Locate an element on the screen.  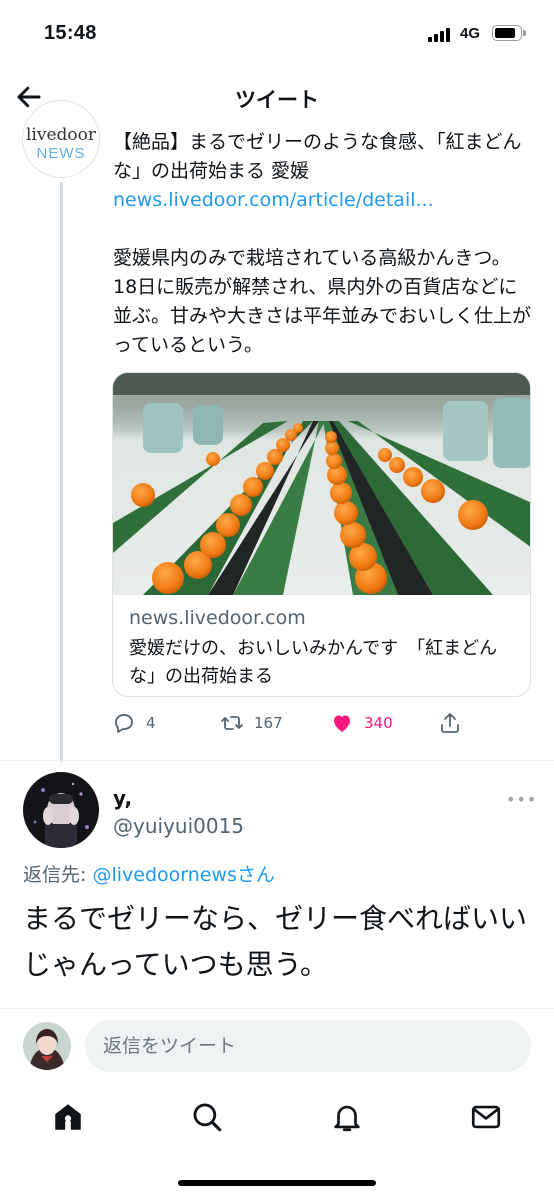
card-description: 愛媛だけの、おいしいみかんです 「紅まどんな」の出荷始まる is located at coordinates (313, 662).